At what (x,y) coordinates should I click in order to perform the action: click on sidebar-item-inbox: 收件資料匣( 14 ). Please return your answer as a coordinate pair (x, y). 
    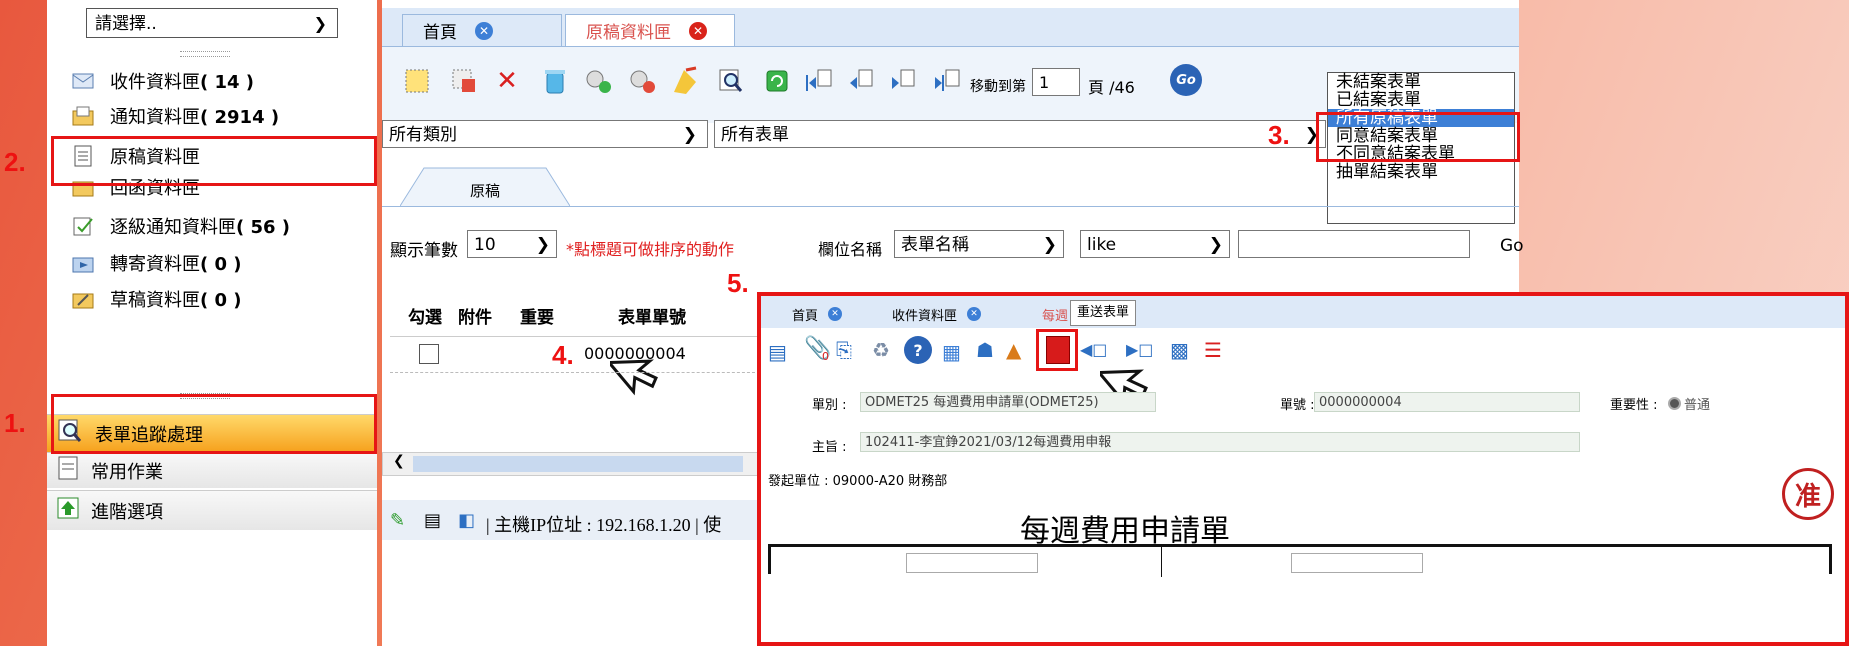
    Looking at the image, I should click on (163, 81).